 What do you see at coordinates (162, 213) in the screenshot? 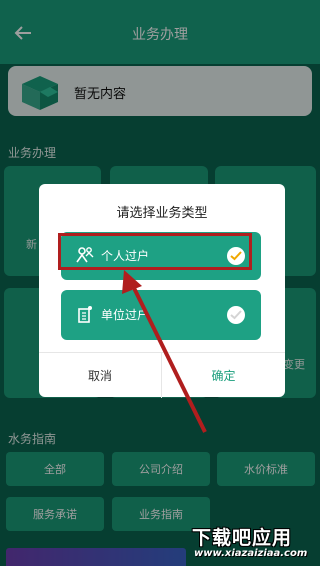
I see `dialog-title: 请选择业务类型` at bounding box center [162, 213].